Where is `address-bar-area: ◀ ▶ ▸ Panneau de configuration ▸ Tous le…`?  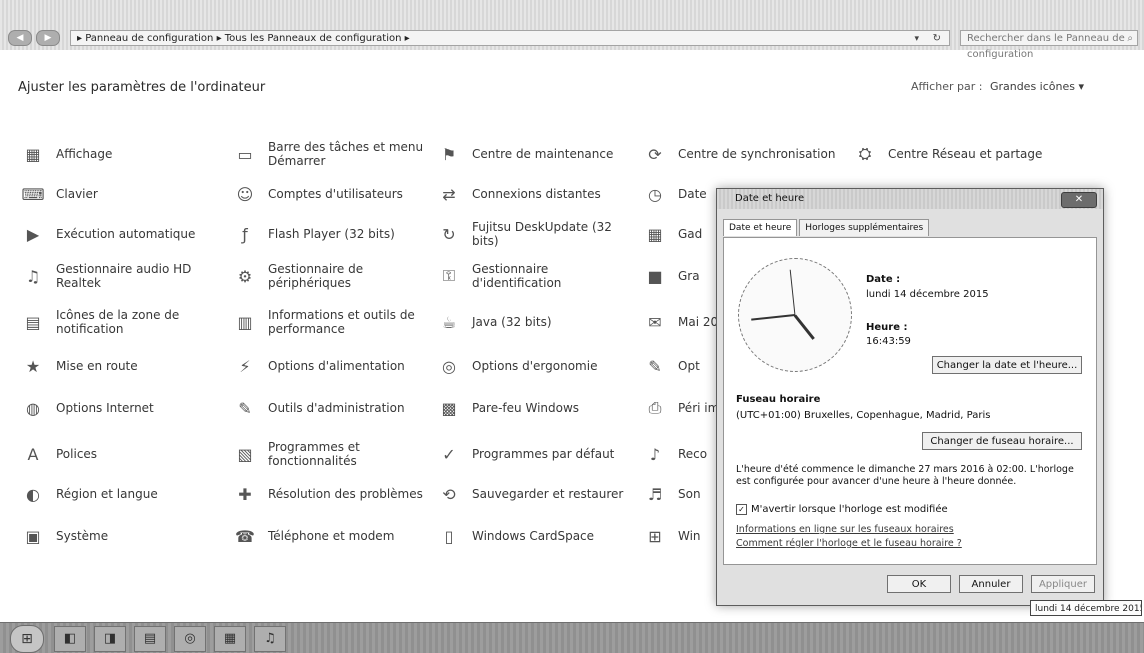
address-bar-area: ◀ ▶ ▸ Panneau de configuration ▸ Tous le… is located at coordinates (572, 30).